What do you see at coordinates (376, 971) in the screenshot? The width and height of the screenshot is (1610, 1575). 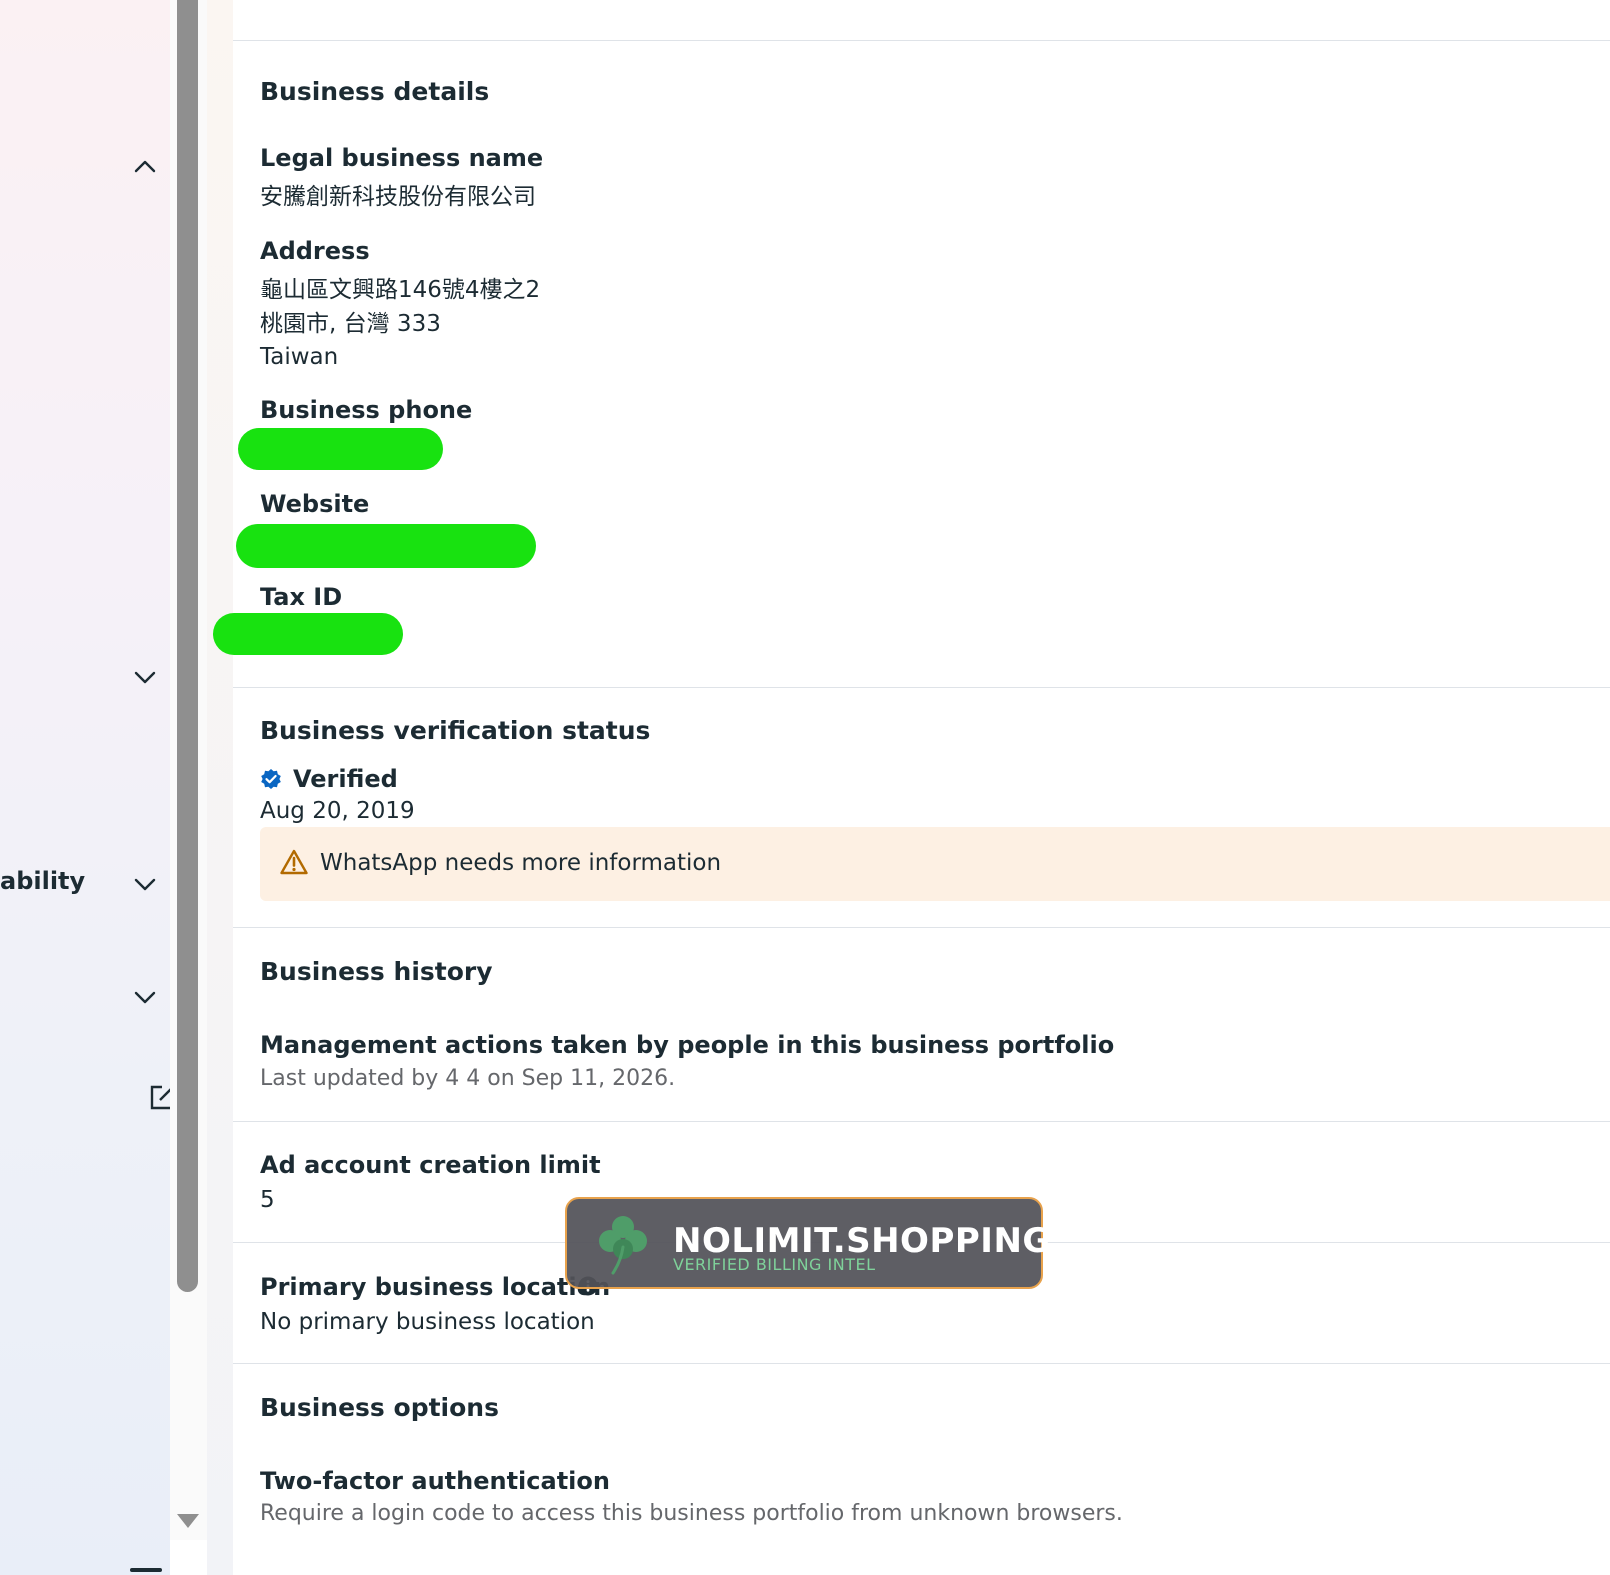 I see `business-history-heading: Business history` at bounding box center [376, 971].